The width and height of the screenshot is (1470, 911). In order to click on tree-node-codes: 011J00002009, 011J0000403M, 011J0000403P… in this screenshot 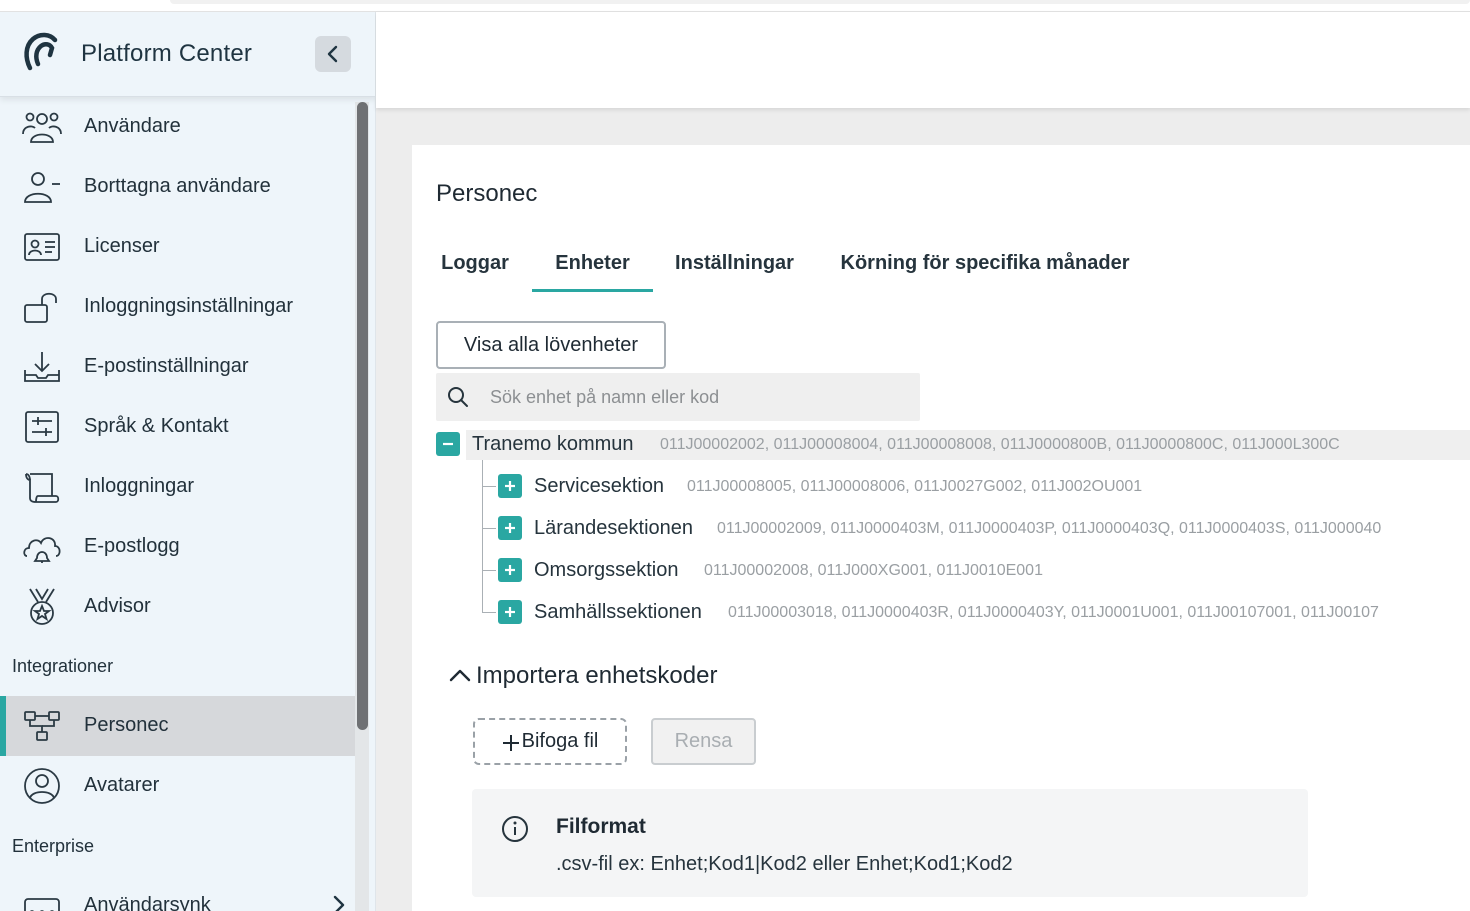, I will do `click(1049, 528)`.